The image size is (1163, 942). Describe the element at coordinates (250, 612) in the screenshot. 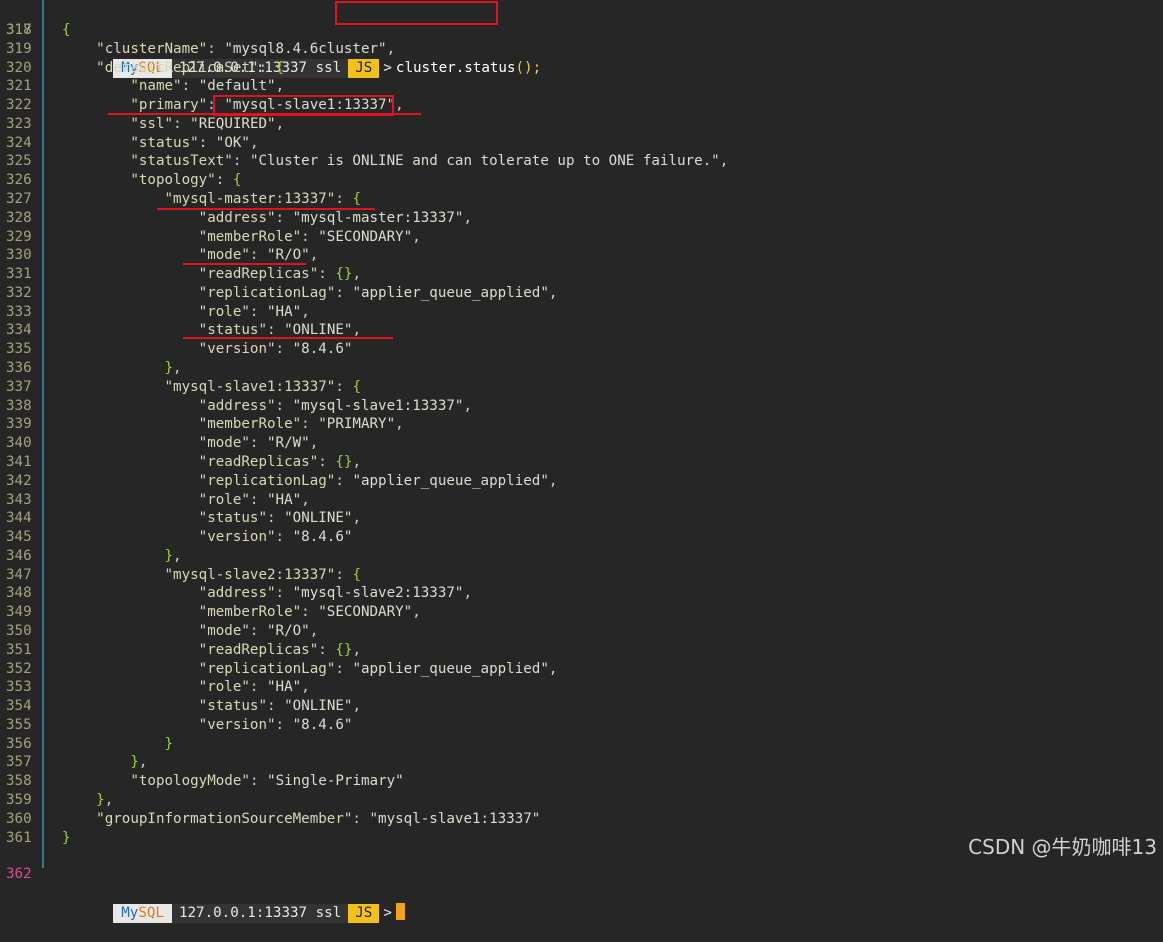

I see `token-key: "memberRole"` at that location.